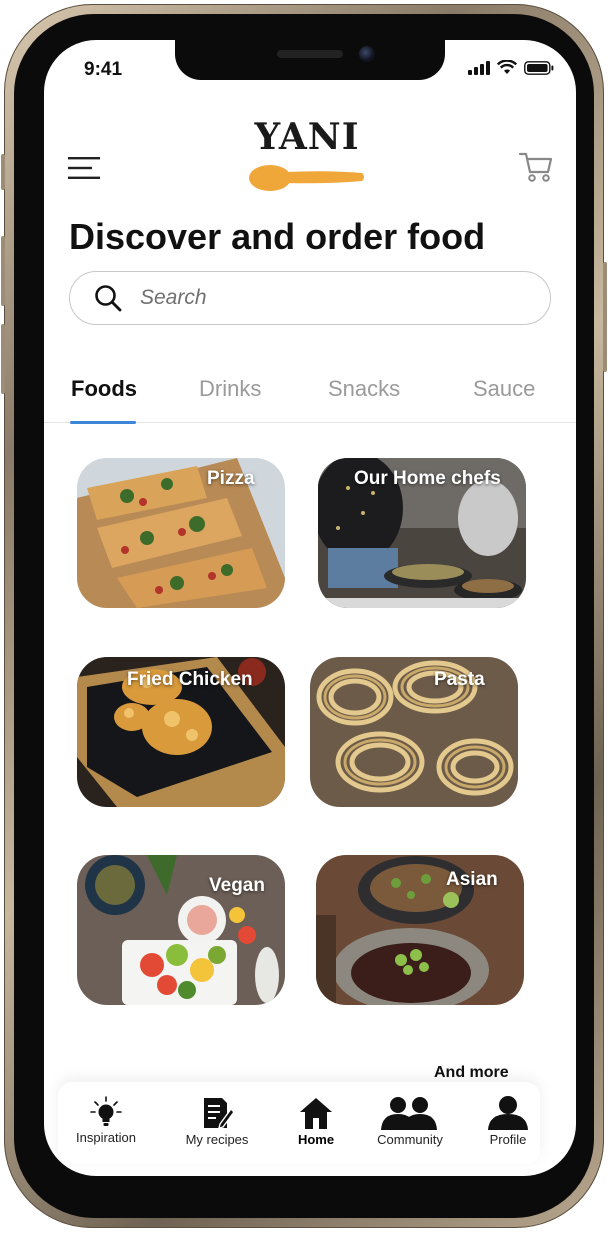  What do you see at coordinates (277, 236) in the screenshot?
I see `page-title: Discover and order food` at bounding box center [277, 236].